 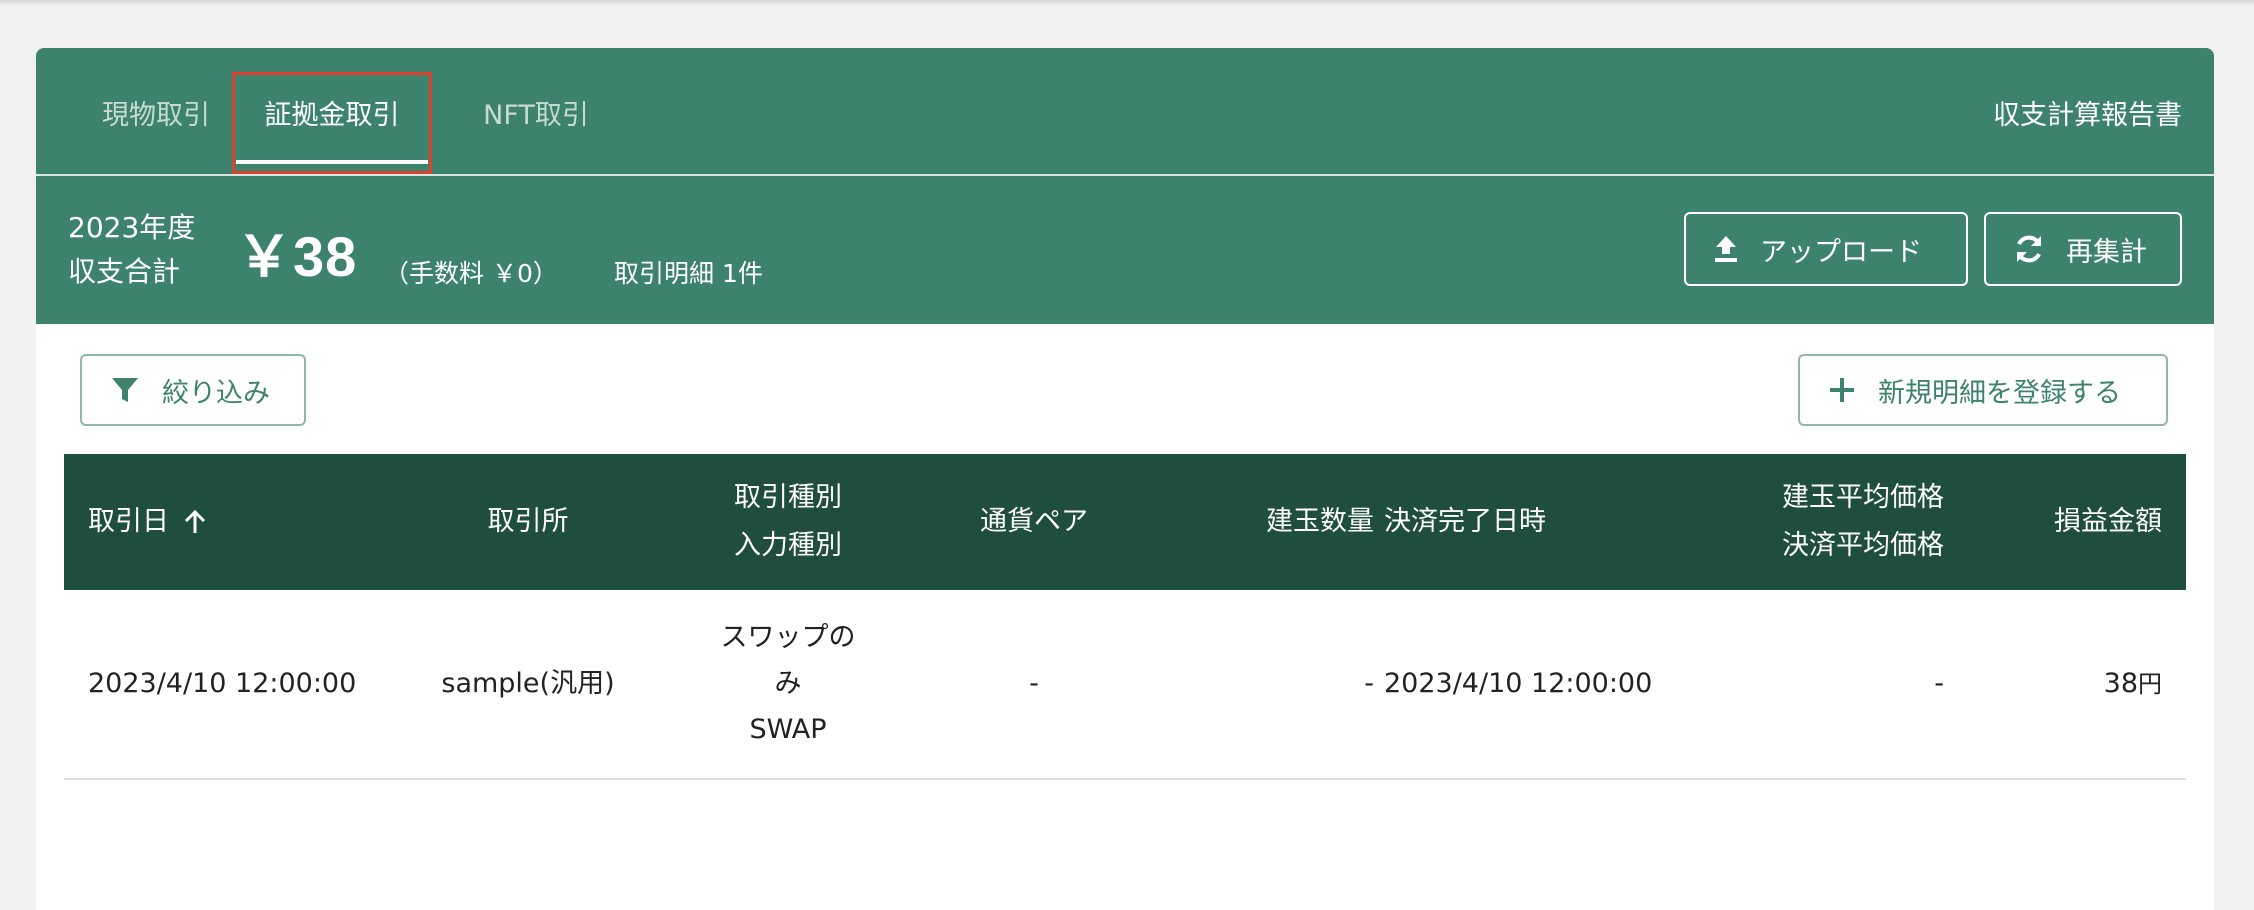 I want to click on cell-avg-price: -, so click(x=1939, y=683).